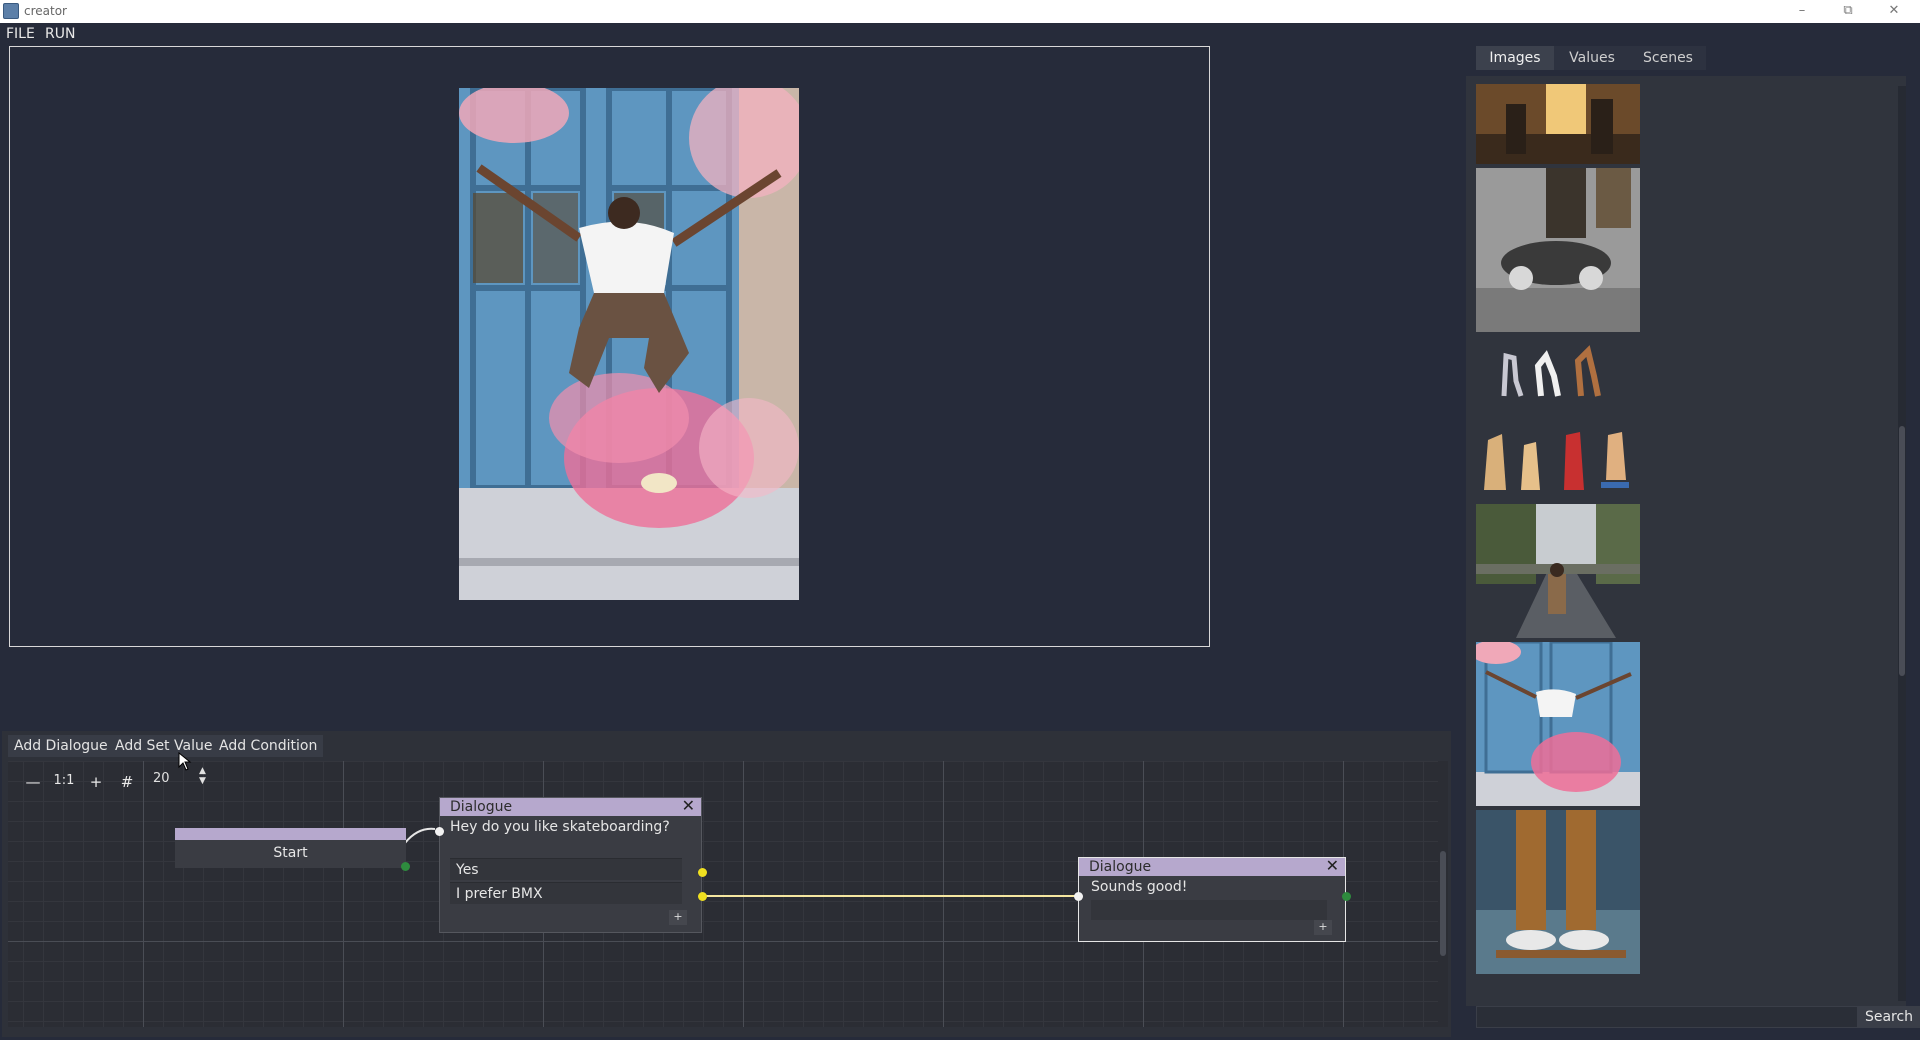 Image resolution: width=1920 pixels, height=1040 pixels. What do you see at coordinates (702, 896) in the screenshot?
I see `choice-bmx-output-port` at bounding box center [702, 896].